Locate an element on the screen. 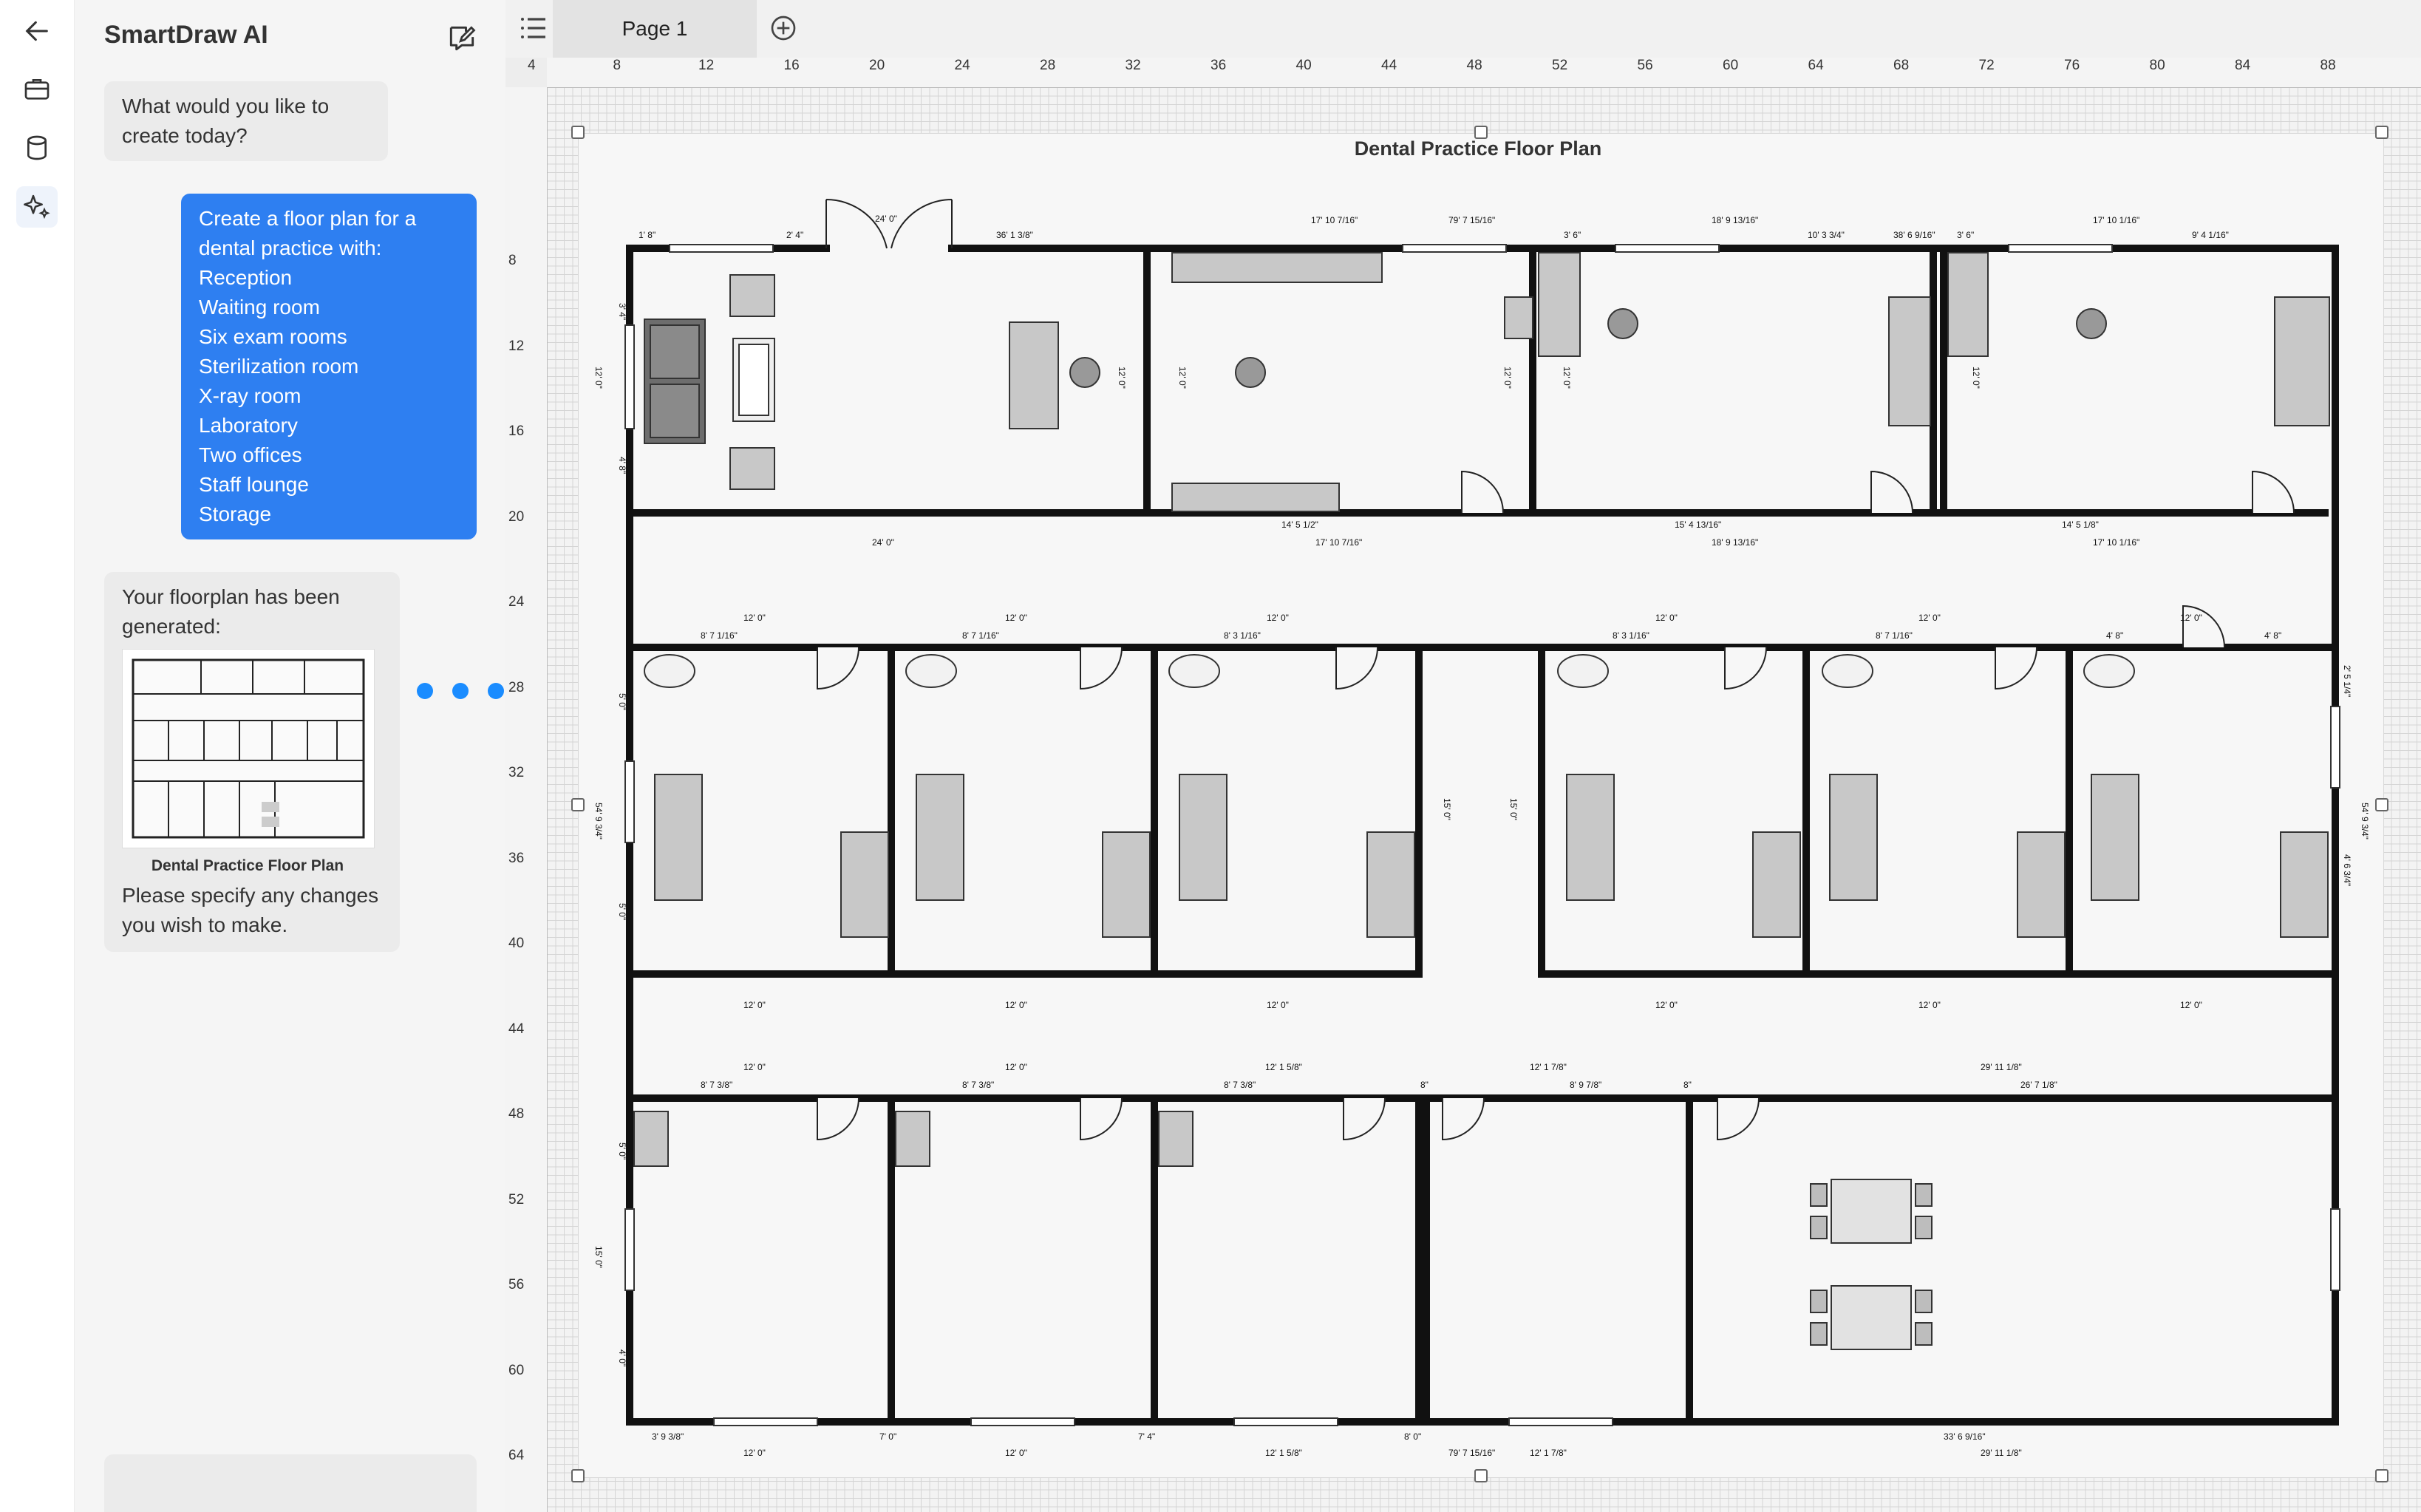  dimension-label: 38' 6 9/16" is located at coordinates (1914, 235).